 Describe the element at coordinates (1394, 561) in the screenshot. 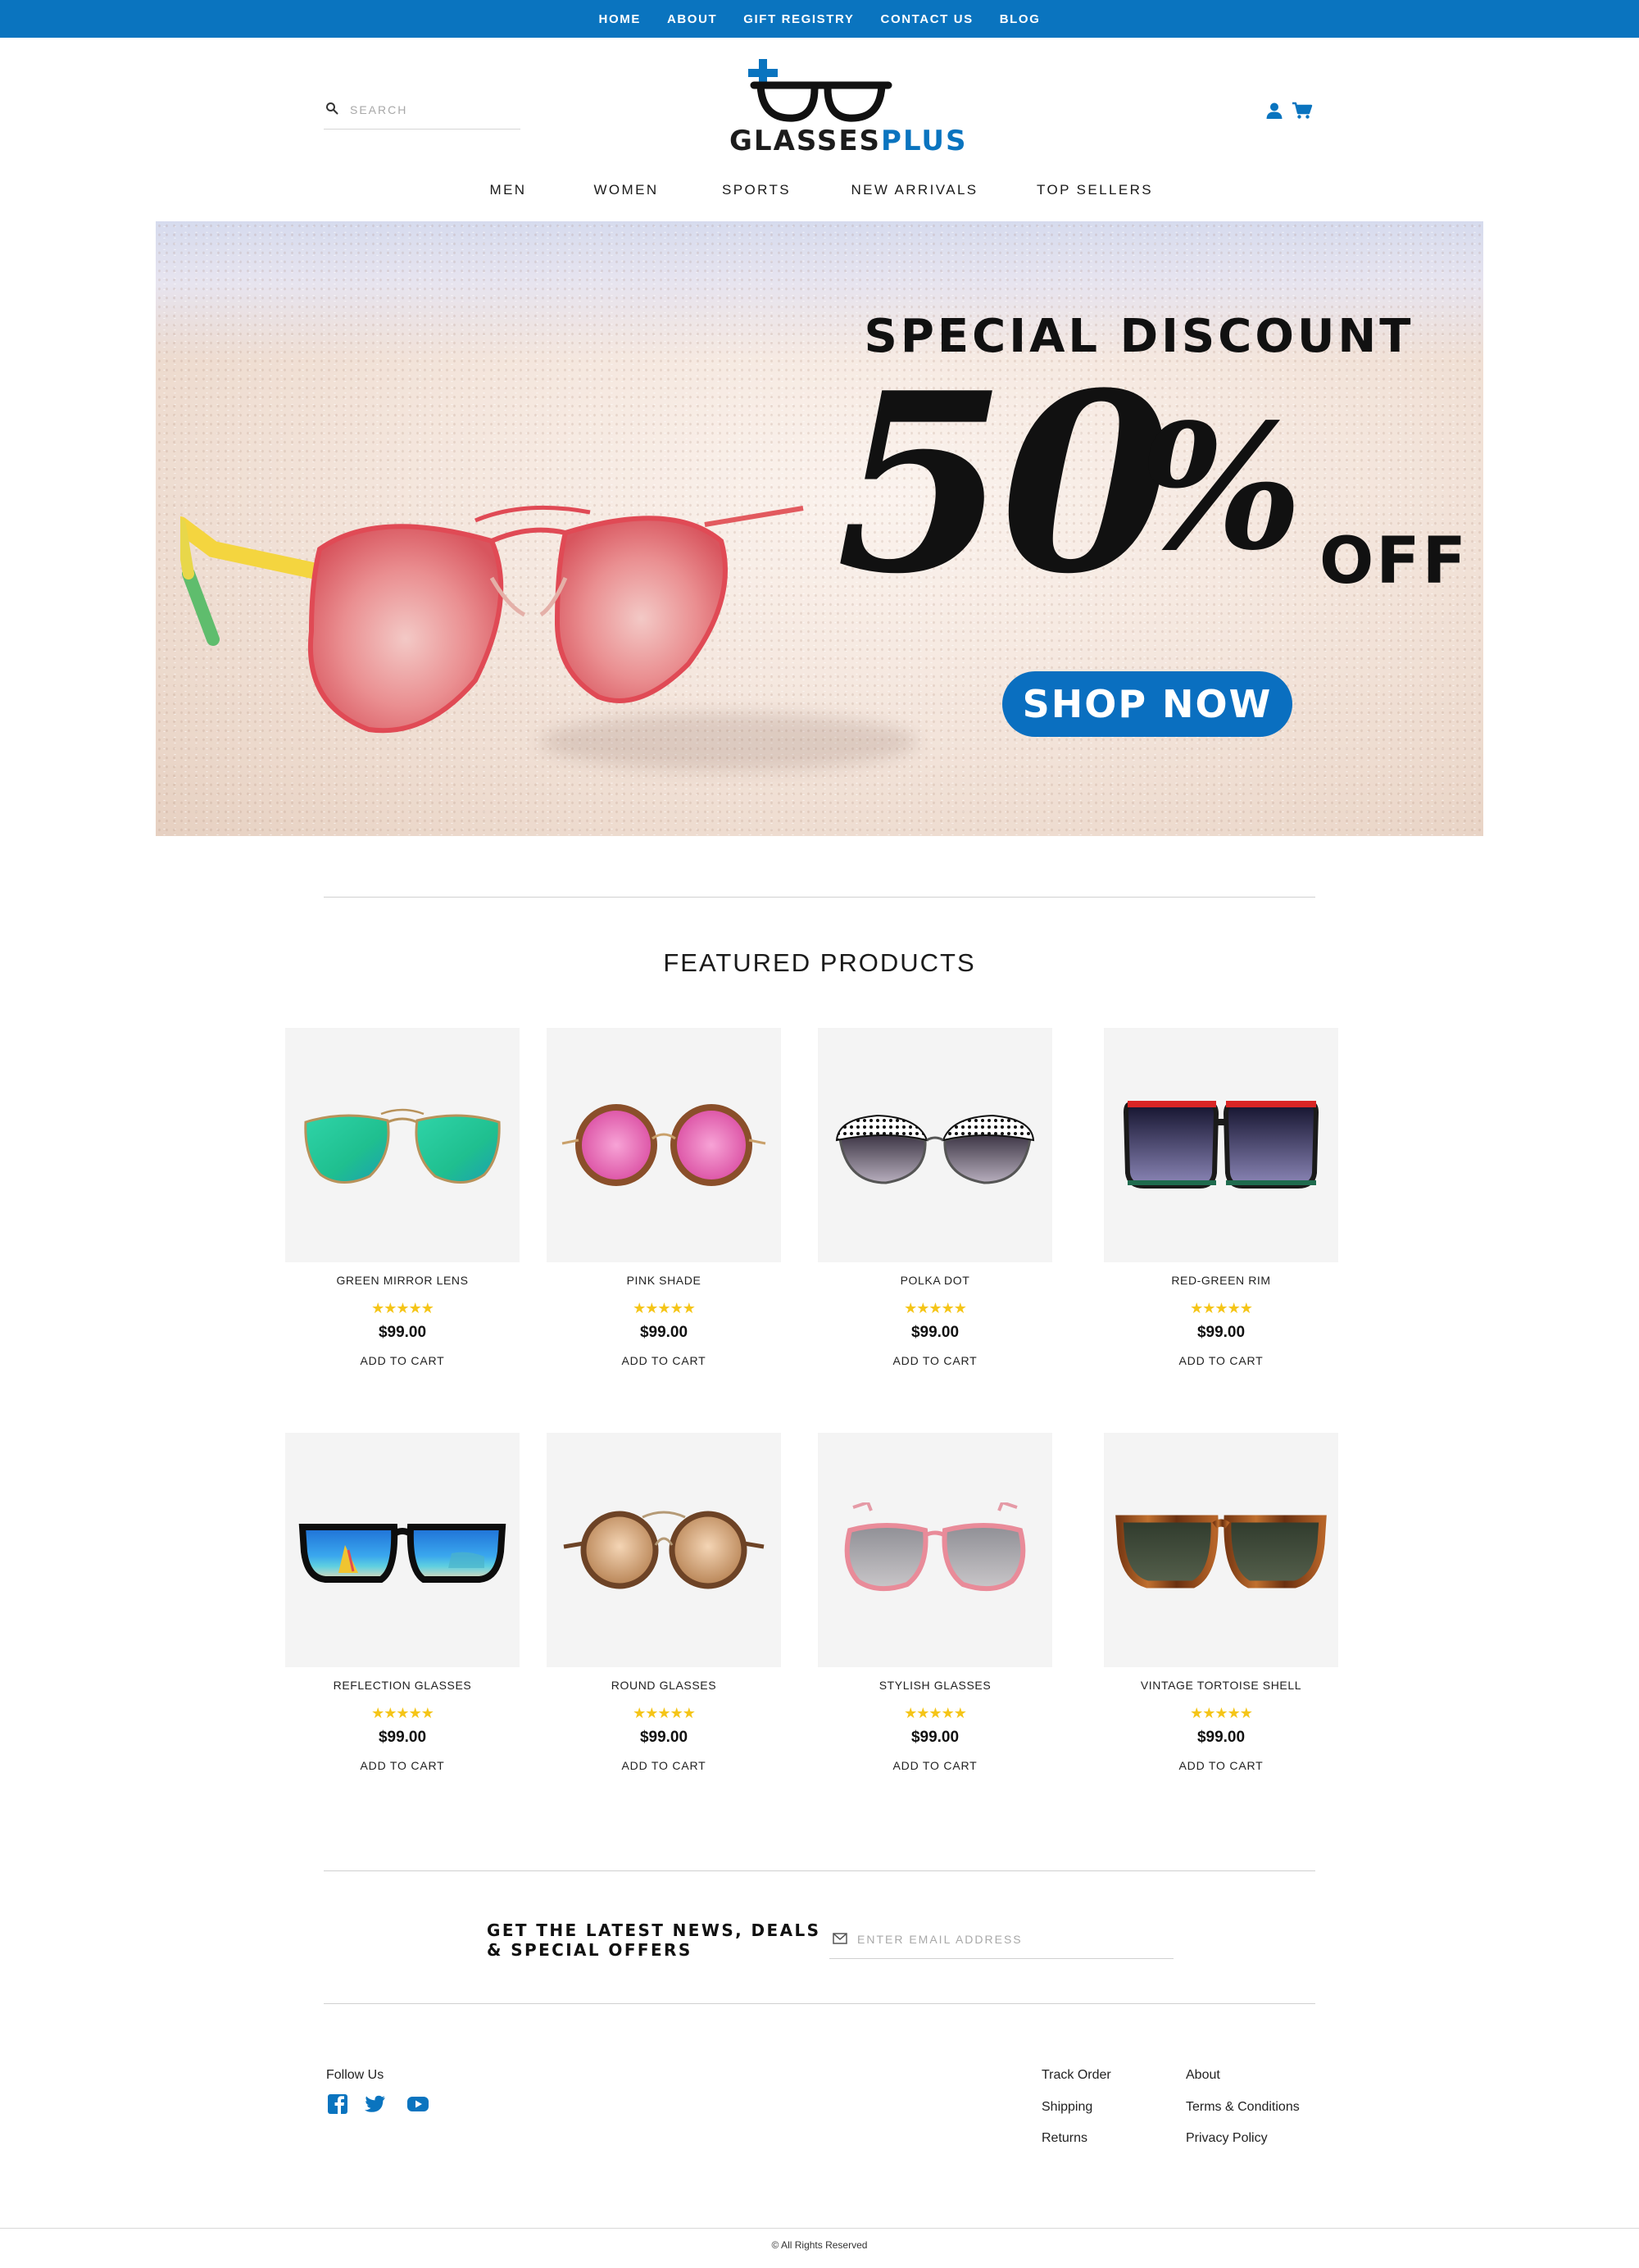

I see `hero-off-label: OFF` at that location.